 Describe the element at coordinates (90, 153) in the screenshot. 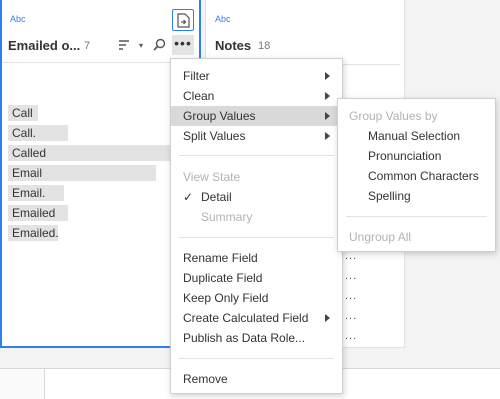

I see `value-bar: Called` at that location.